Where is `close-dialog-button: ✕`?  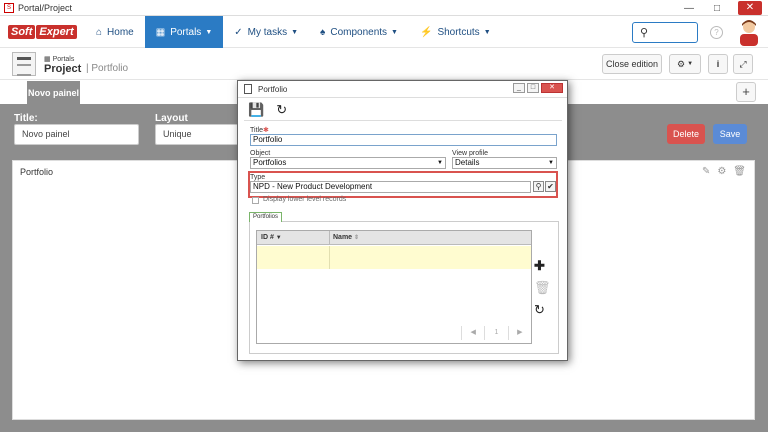
close-dialog-button: ✕ is located at coordinates (552, 88).